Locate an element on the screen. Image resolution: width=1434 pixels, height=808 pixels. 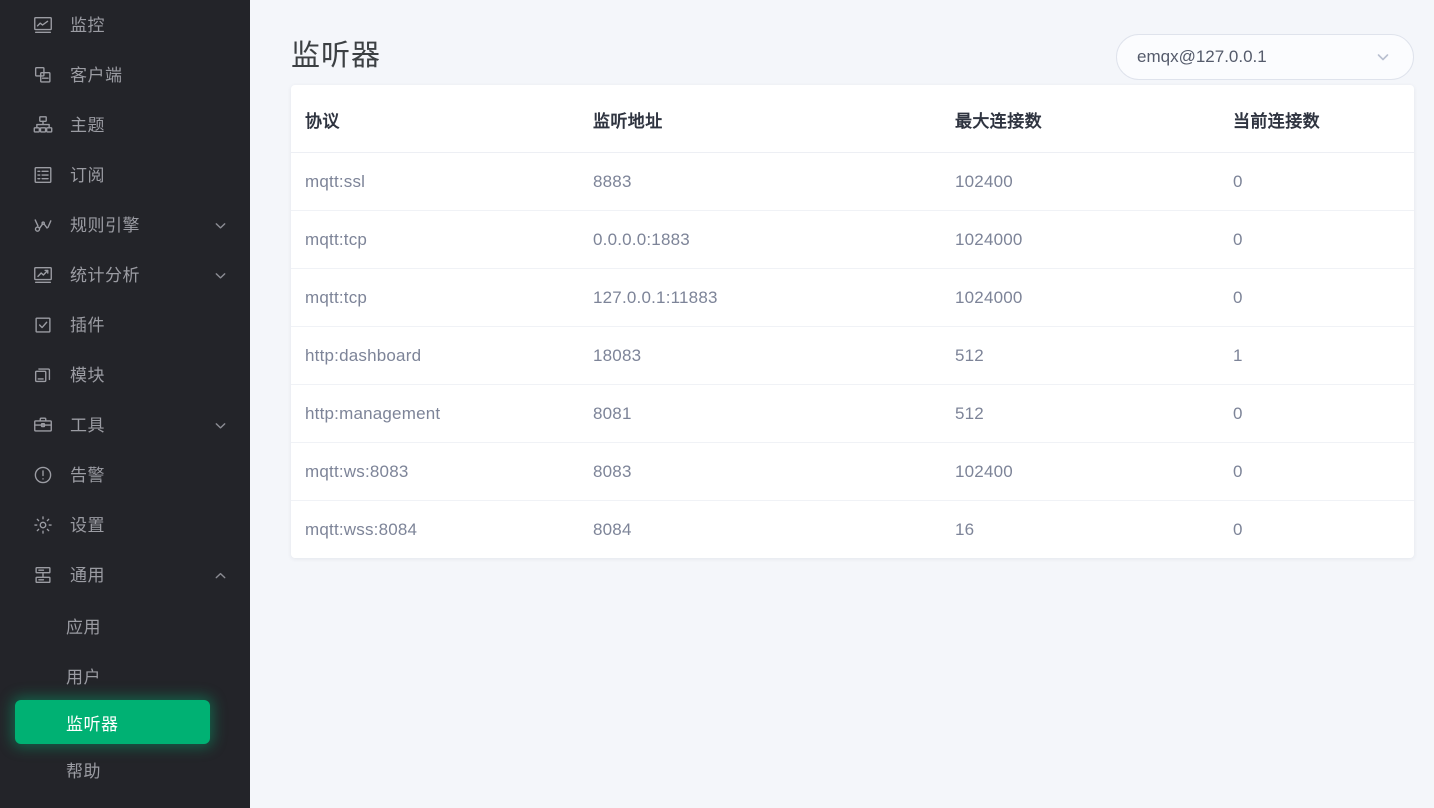
cell-address: 0.0.0.0:1883 is located at coordinates (774, 239).